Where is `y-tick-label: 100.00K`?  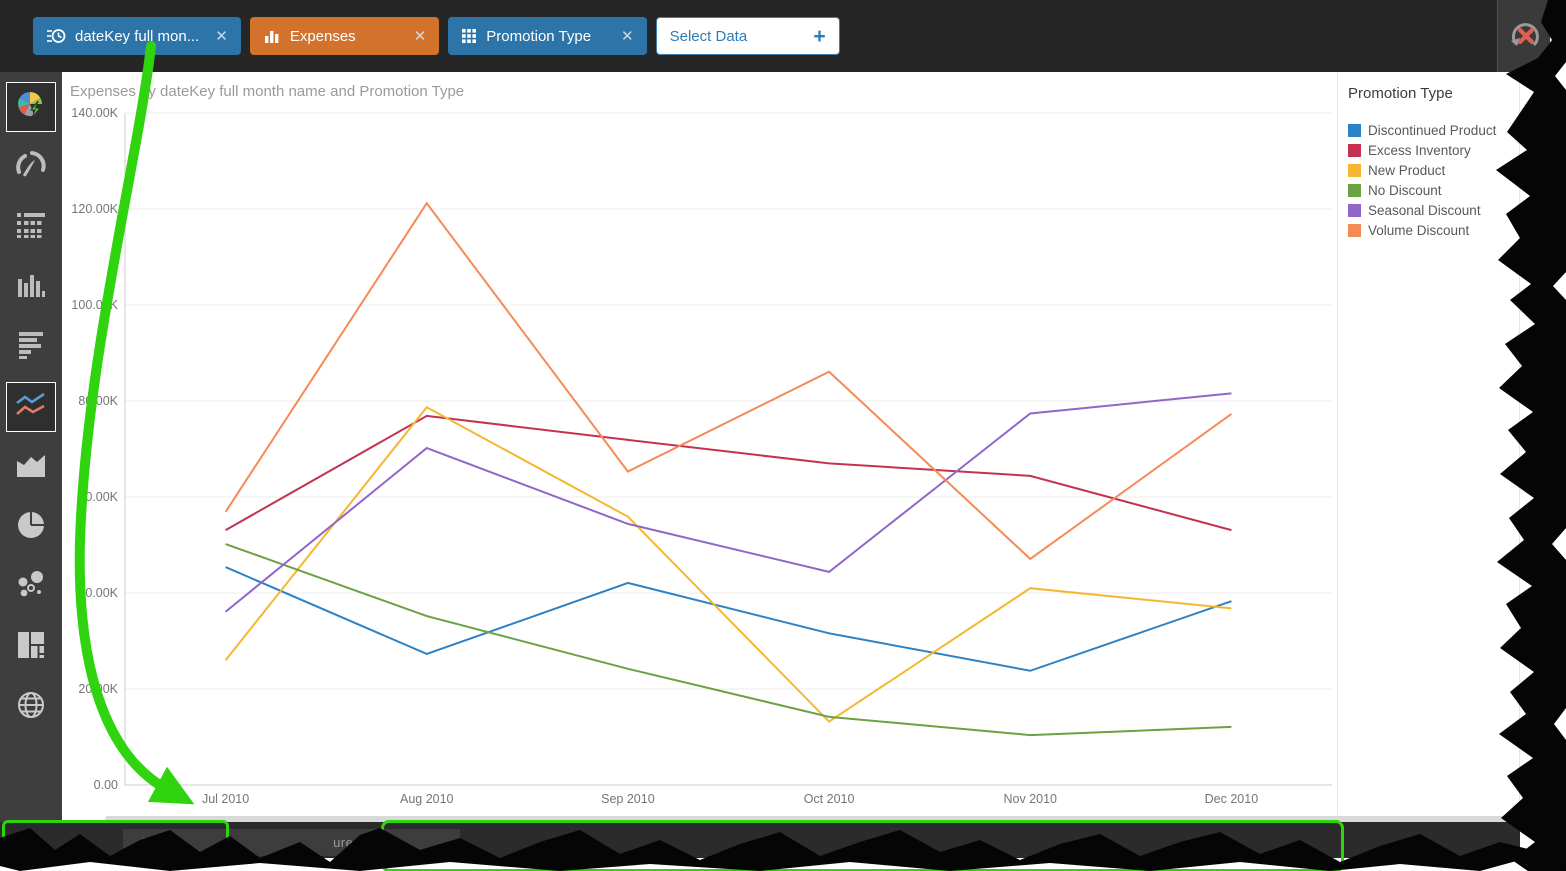 y-tick-label: 100.00K is located at coordinates (94, 305).